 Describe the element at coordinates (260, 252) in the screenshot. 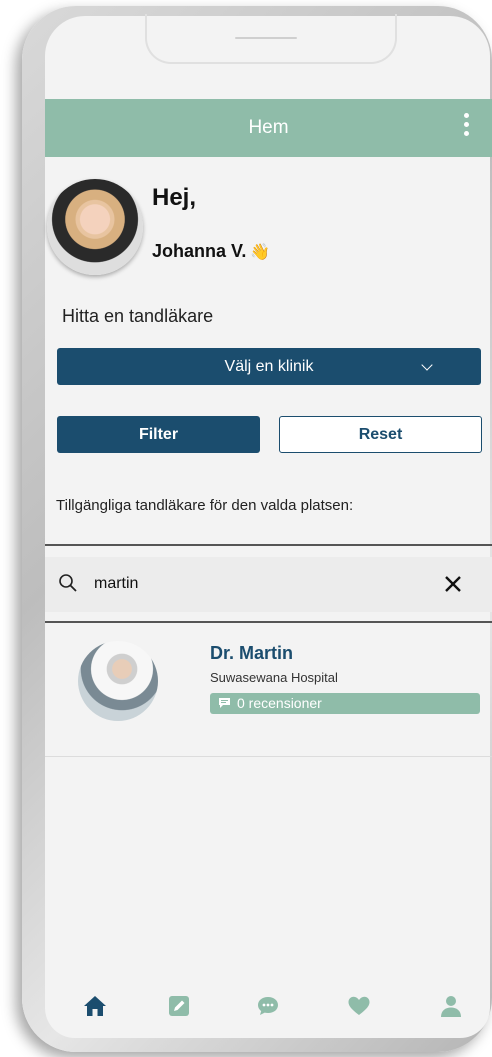

I see `wave-emoji: 👋` at that location.